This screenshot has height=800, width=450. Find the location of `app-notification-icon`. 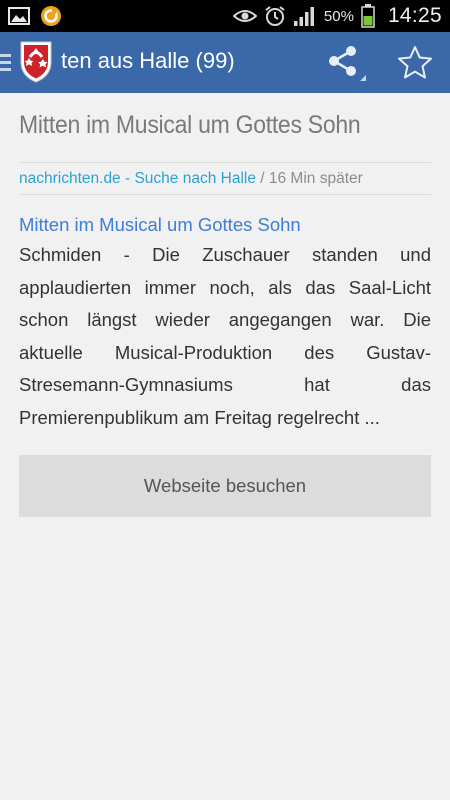

app-notification-icon is located at coordinates (51, 16).